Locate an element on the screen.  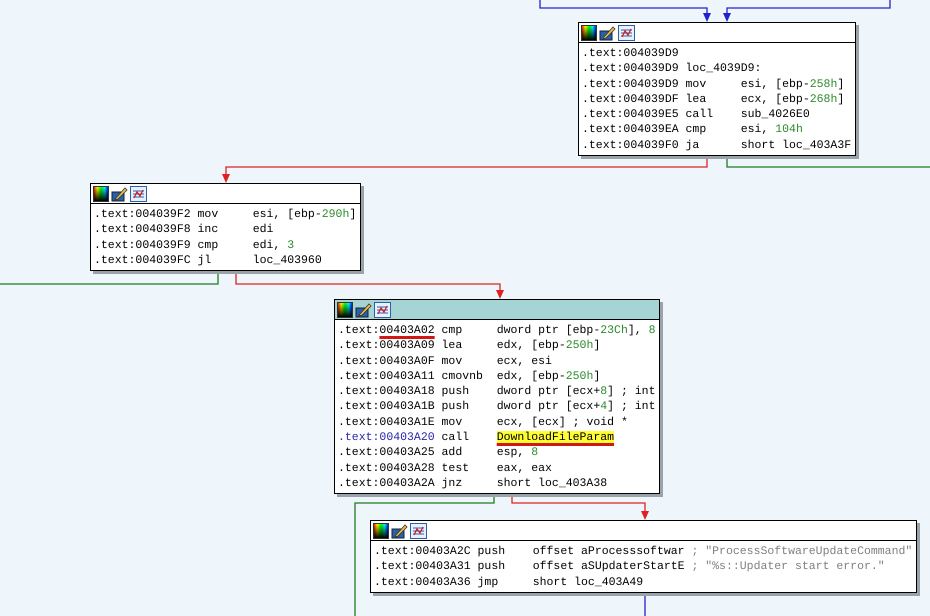
code-line: .text:004039E5 call sub_4026E0 is located at coordinates (696, 114).